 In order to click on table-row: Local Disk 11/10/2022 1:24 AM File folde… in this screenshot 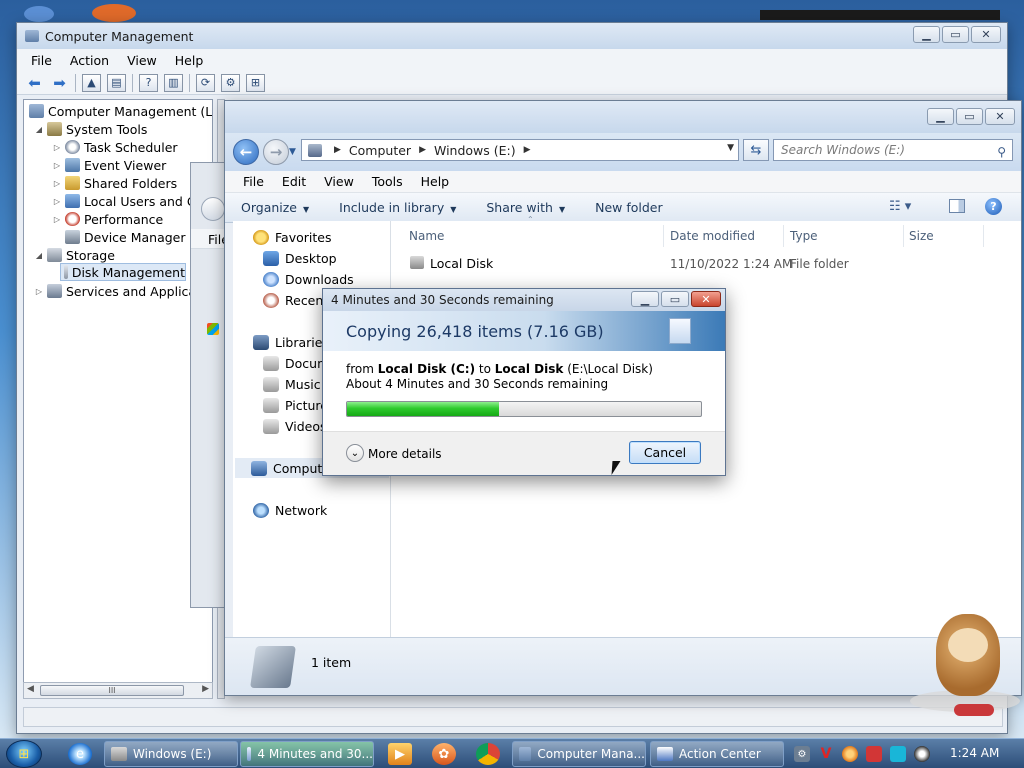, I will do `click(706, 261)`.